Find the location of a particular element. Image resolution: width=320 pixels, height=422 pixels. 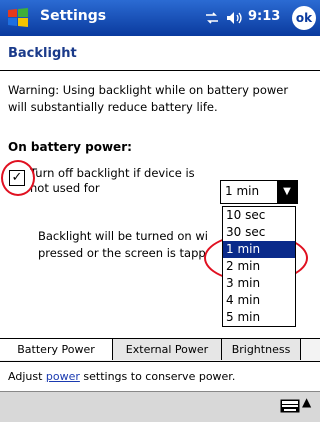

windows-start-icon is located at coordinates (18, 18).